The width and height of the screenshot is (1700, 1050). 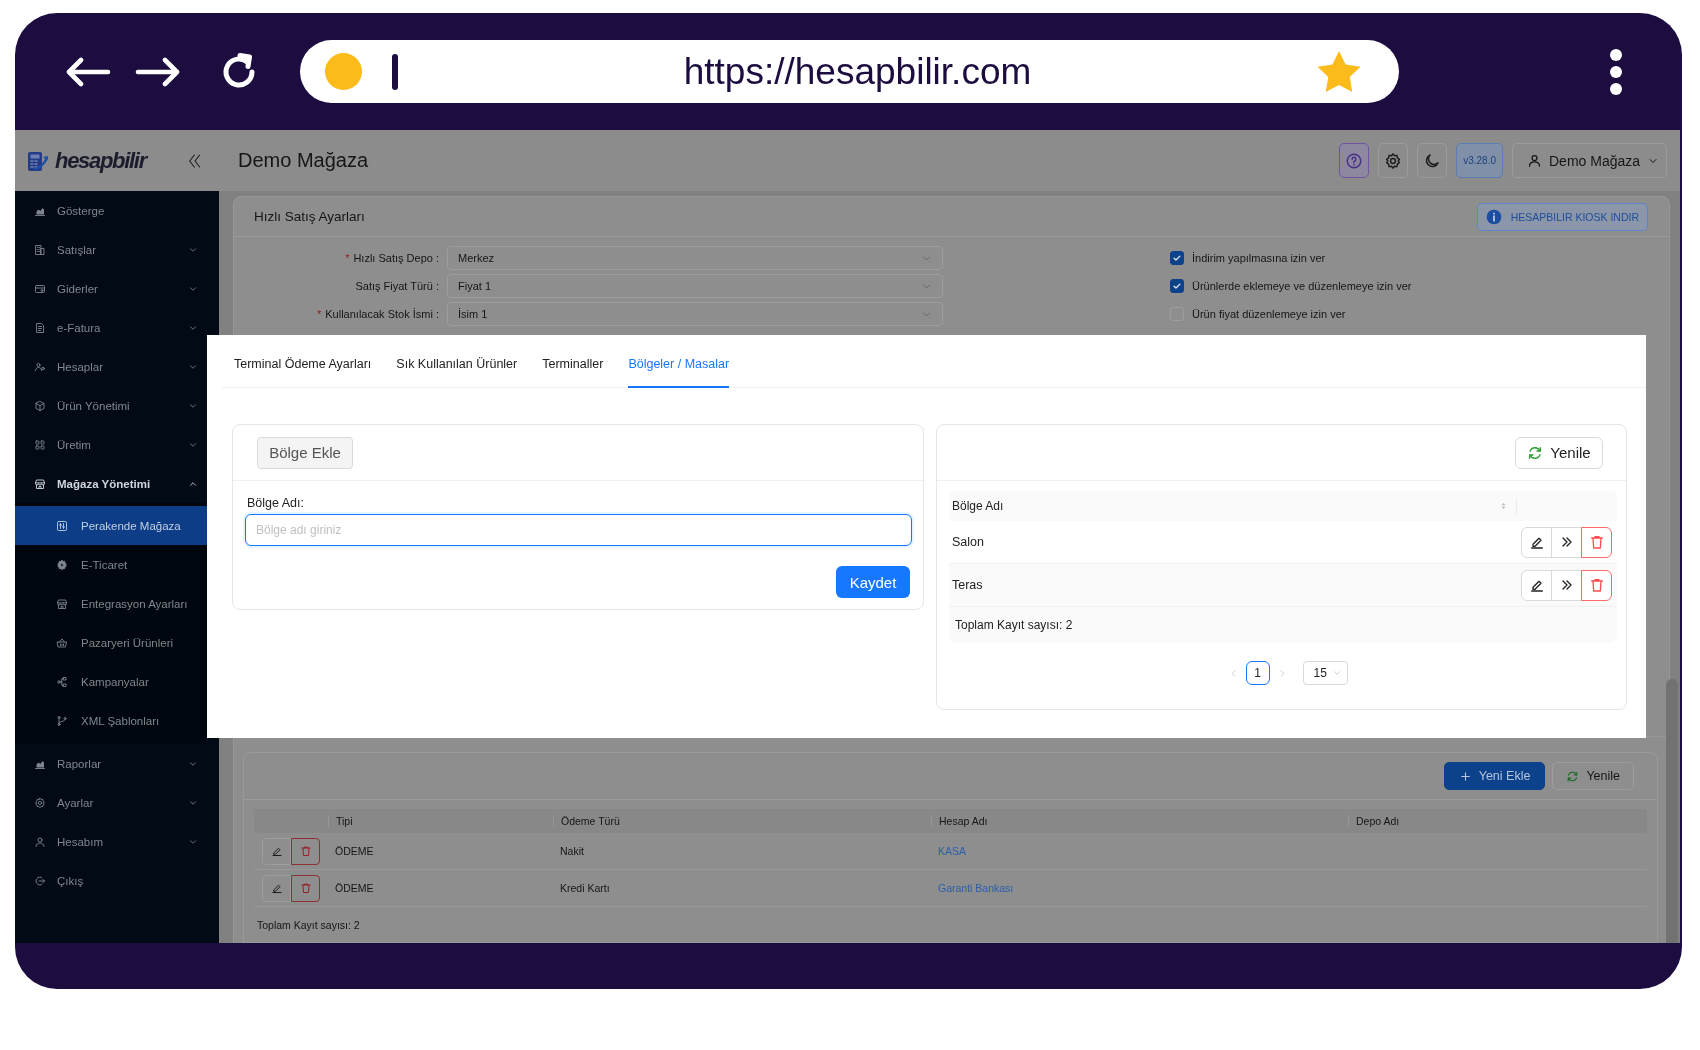 I want to click on sidebar-item: Gösterge, so click(x=111, y=210).